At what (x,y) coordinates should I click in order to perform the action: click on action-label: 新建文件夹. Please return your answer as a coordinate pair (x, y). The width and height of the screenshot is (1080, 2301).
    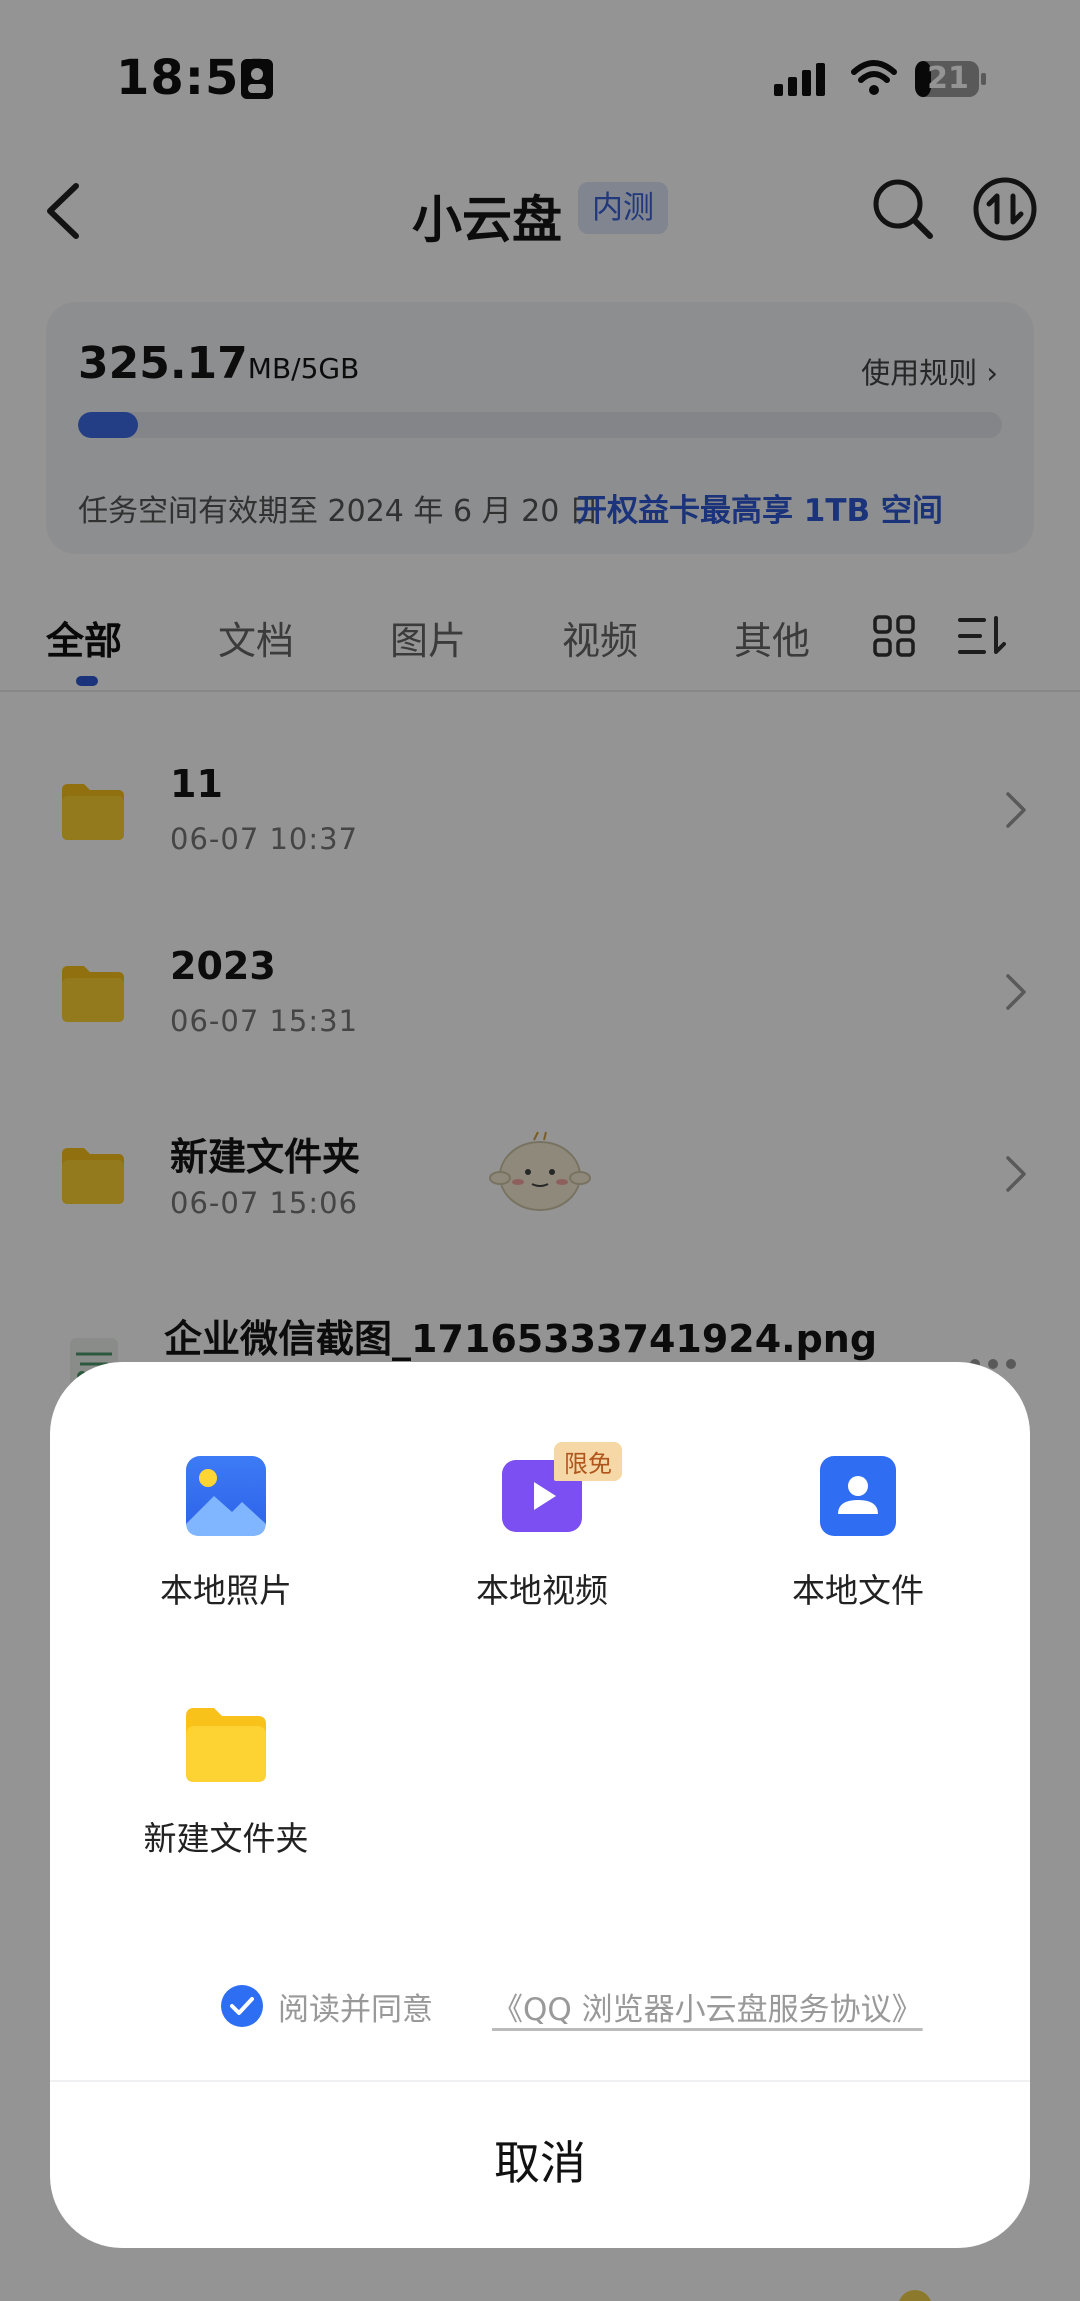
    Looking at the image, I should click on (226, 1838).